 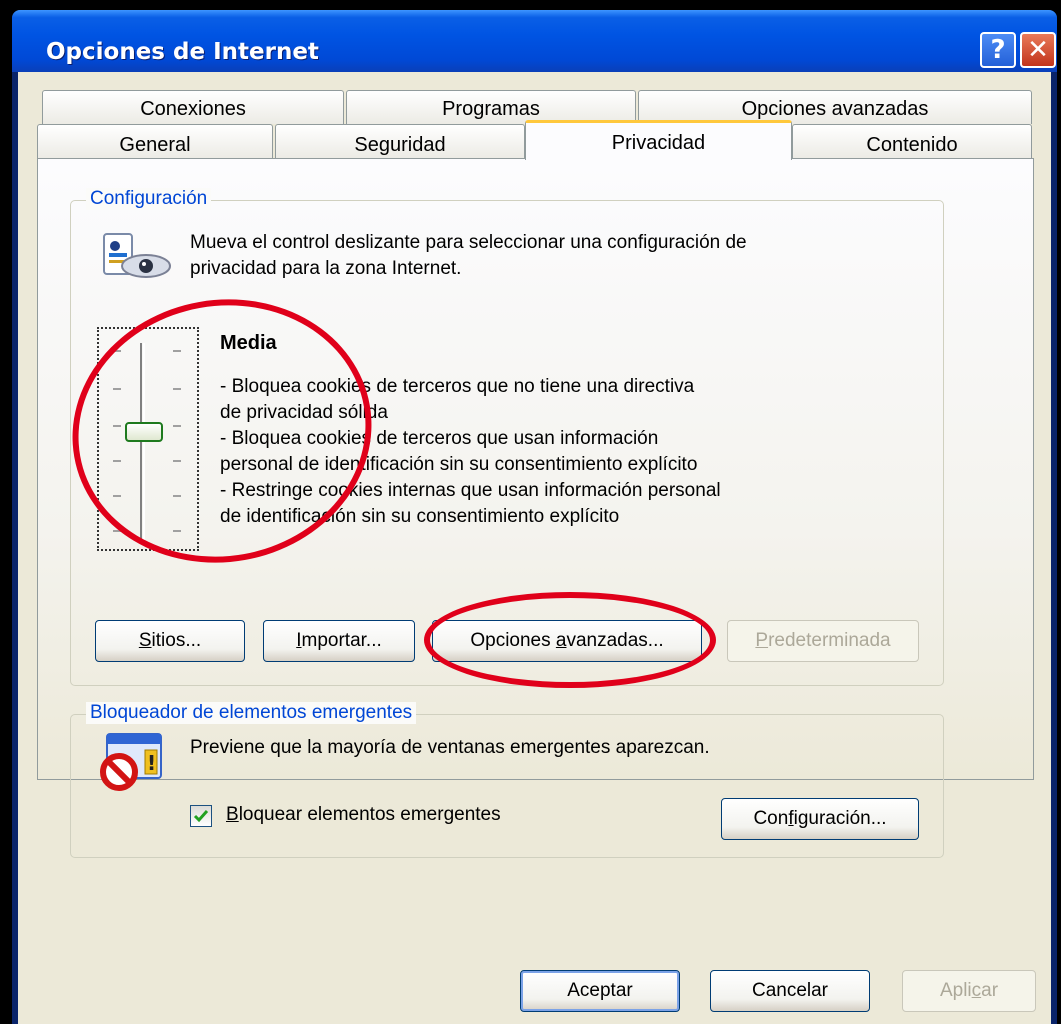 What do you see at coordinates (912, 145) in the screenshot?
I see `tab-label: Contenido` at bounding box center [912, 145].